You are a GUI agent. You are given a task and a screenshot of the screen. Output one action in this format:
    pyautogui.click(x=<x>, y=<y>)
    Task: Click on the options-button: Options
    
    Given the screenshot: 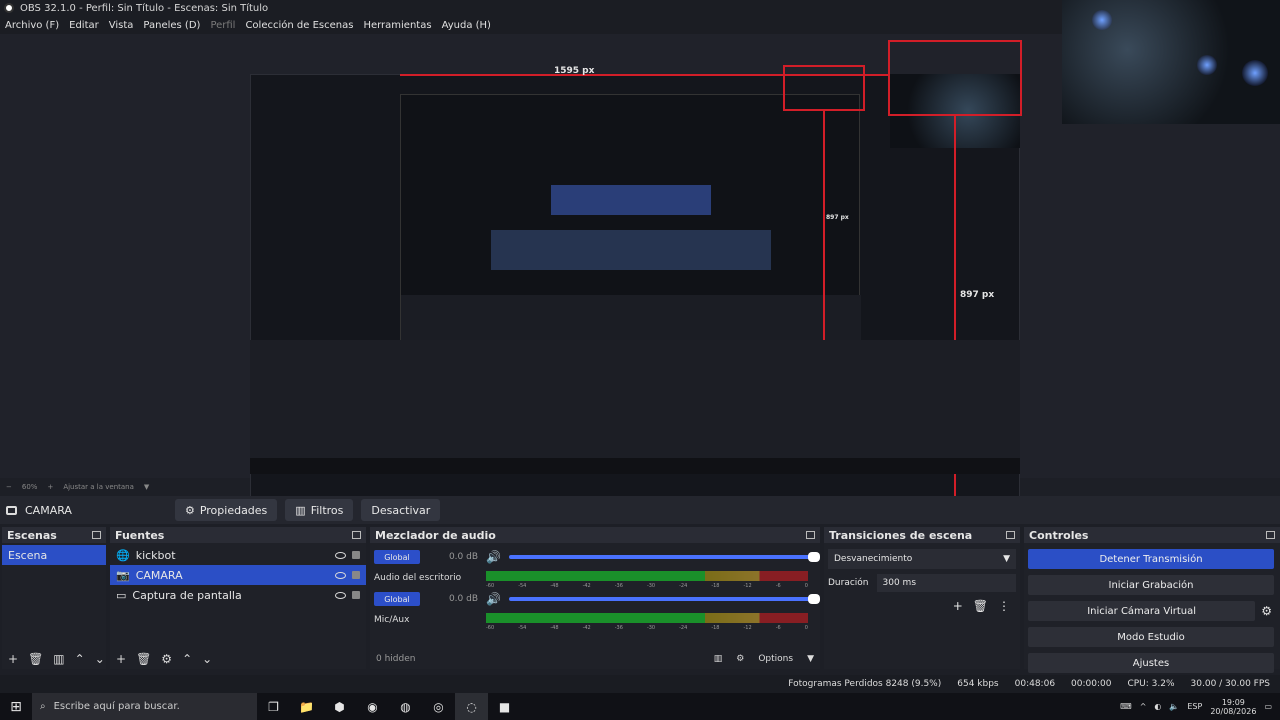 What is the action you would take?
    pyautogui.click(x=775, y=659)
    